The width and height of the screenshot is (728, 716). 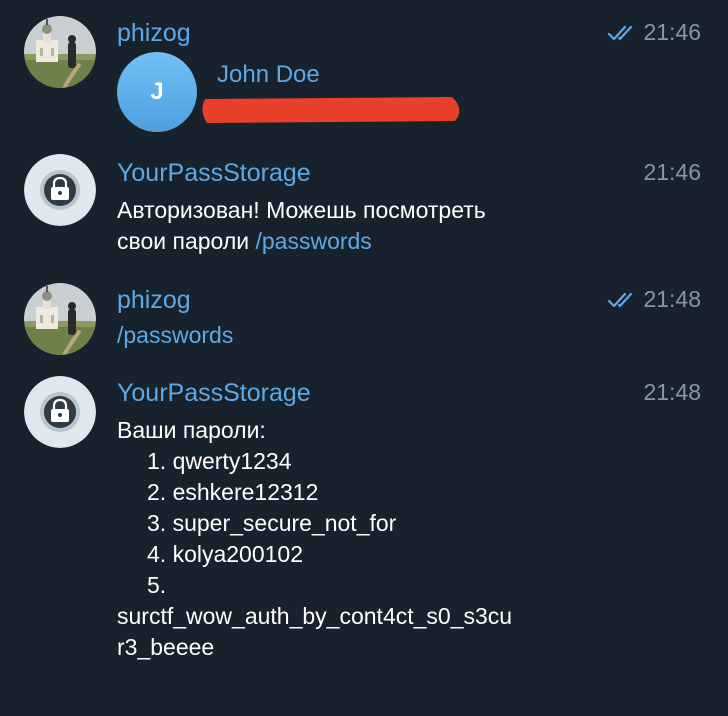 I want to click on list-item: 1. qwerty1234, so click(x=219, y=461).